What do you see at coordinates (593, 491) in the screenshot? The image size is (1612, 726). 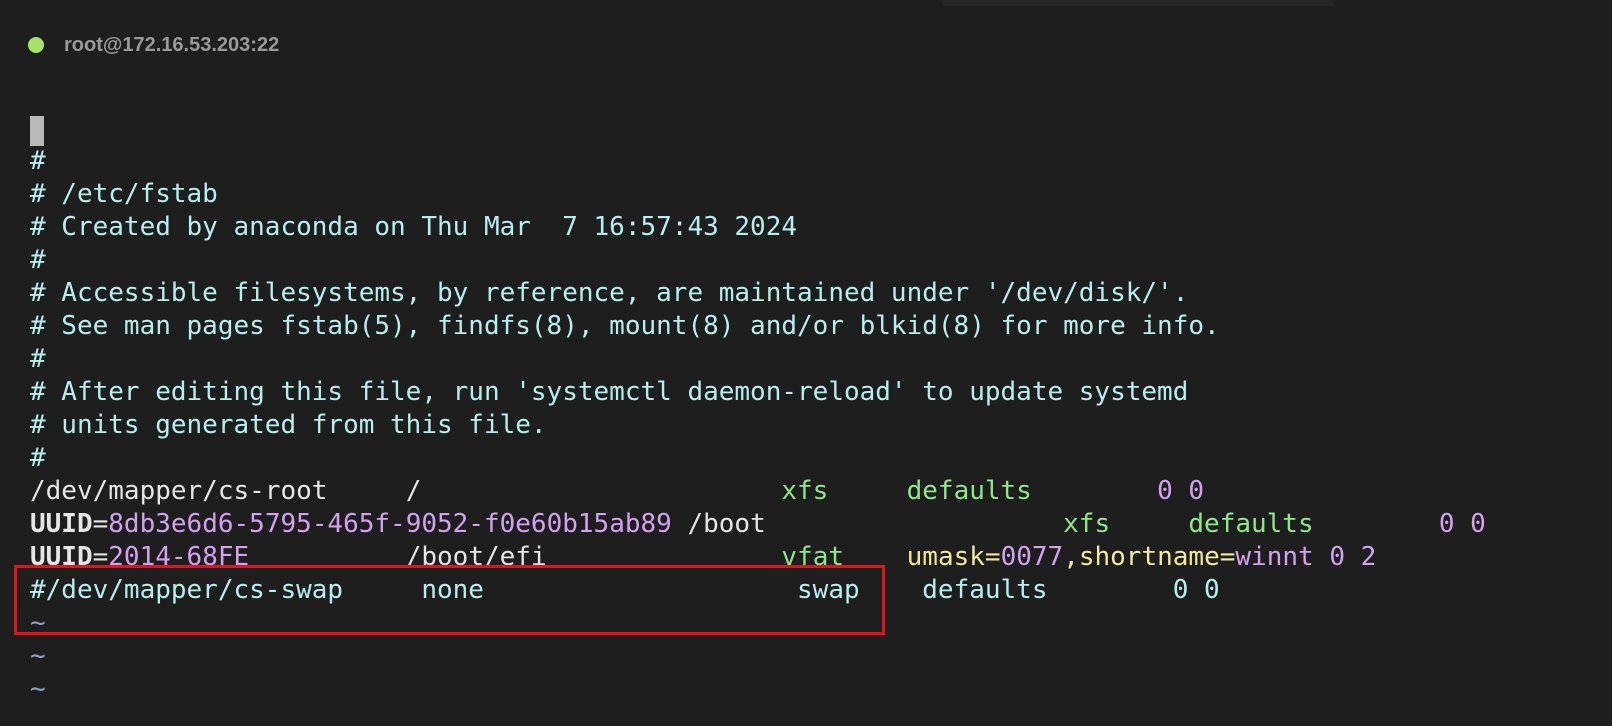 I see `entry-mount: /` at bounding box center [593, 491].